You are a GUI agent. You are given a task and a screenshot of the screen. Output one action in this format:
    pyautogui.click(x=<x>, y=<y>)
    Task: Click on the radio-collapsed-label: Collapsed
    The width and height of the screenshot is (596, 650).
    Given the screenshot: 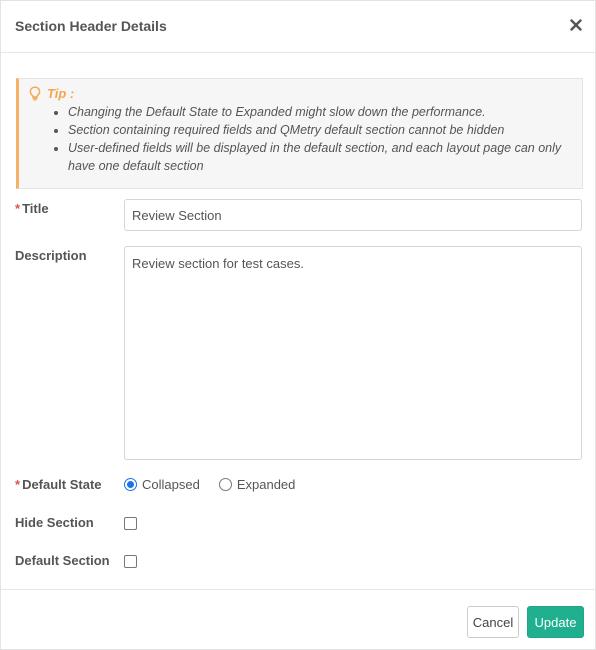 What is the action you would take?
    pyautogui.click(x=171, y=484)
    